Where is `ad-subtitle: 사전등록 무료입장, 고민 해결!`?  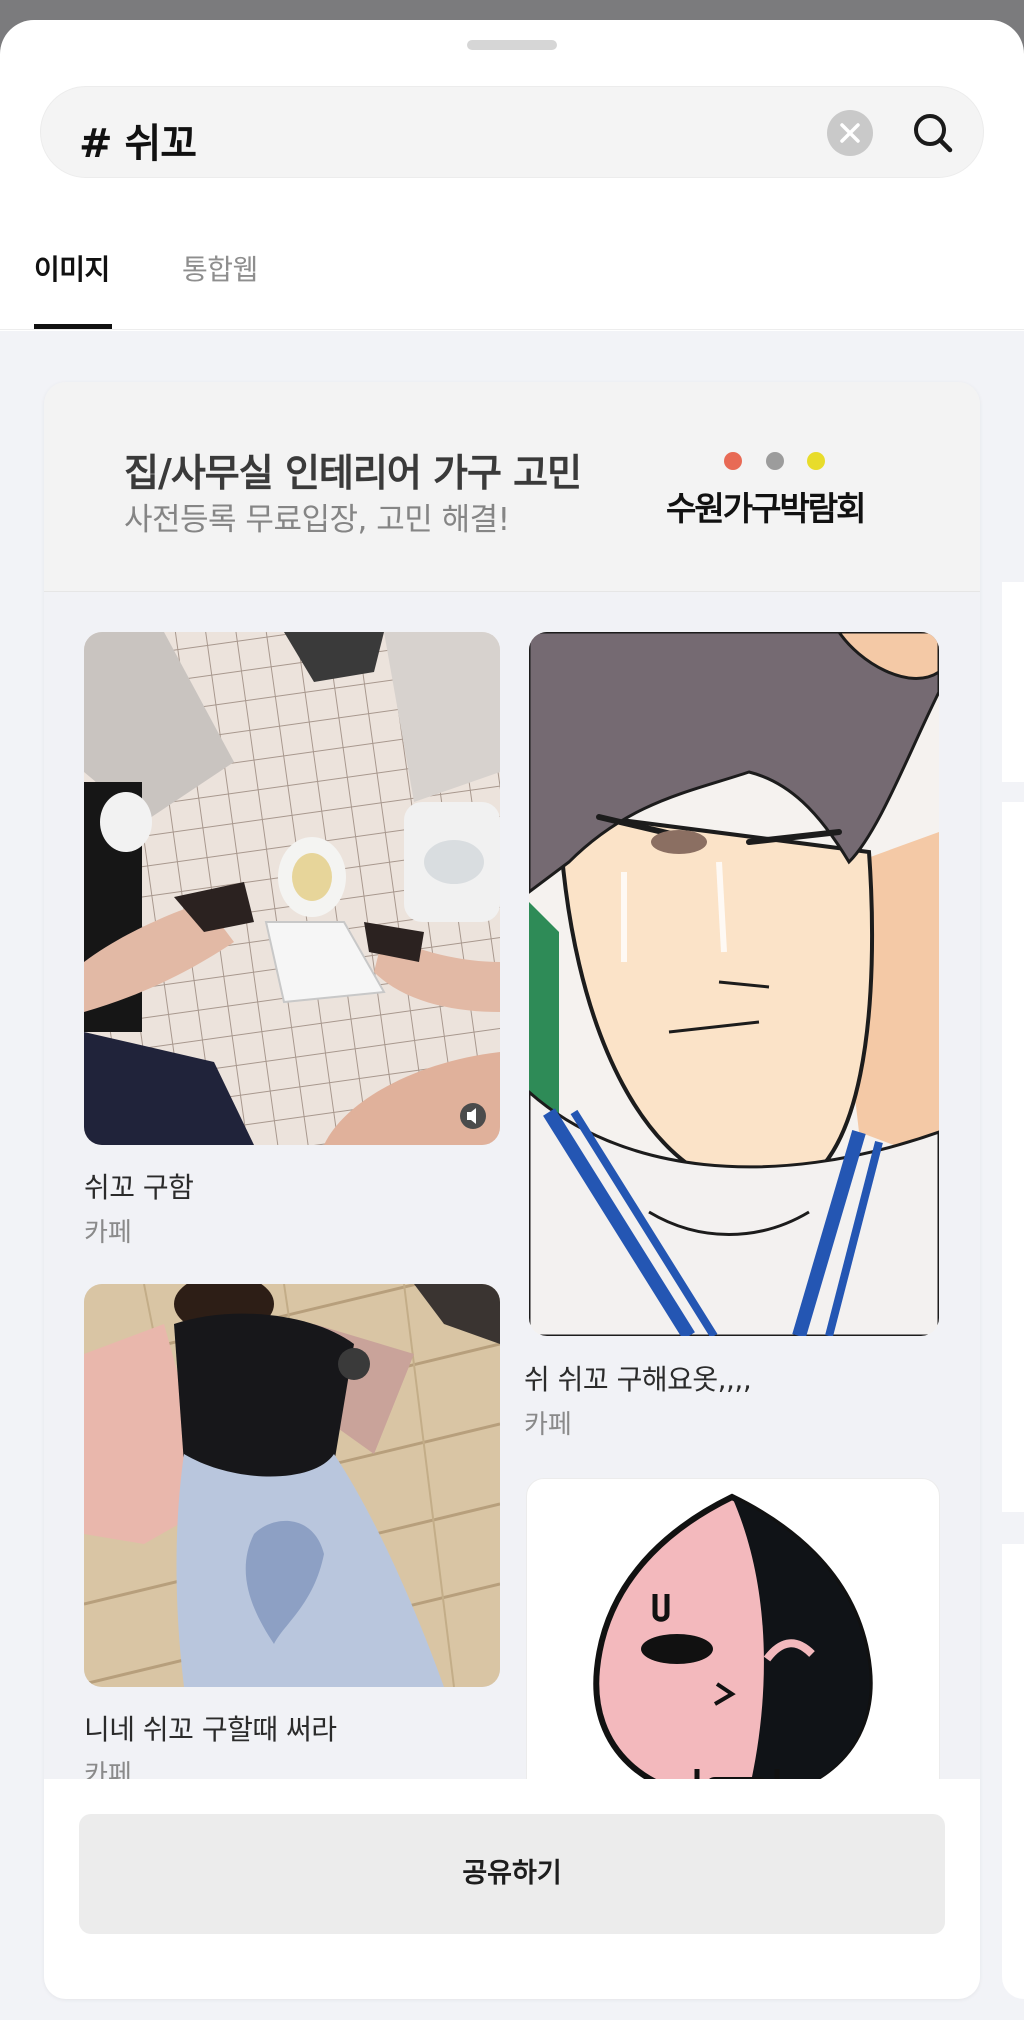
ad-subtitle: 사전등록 무료입장, 고민 해결! is located at coordinates (317, 520).